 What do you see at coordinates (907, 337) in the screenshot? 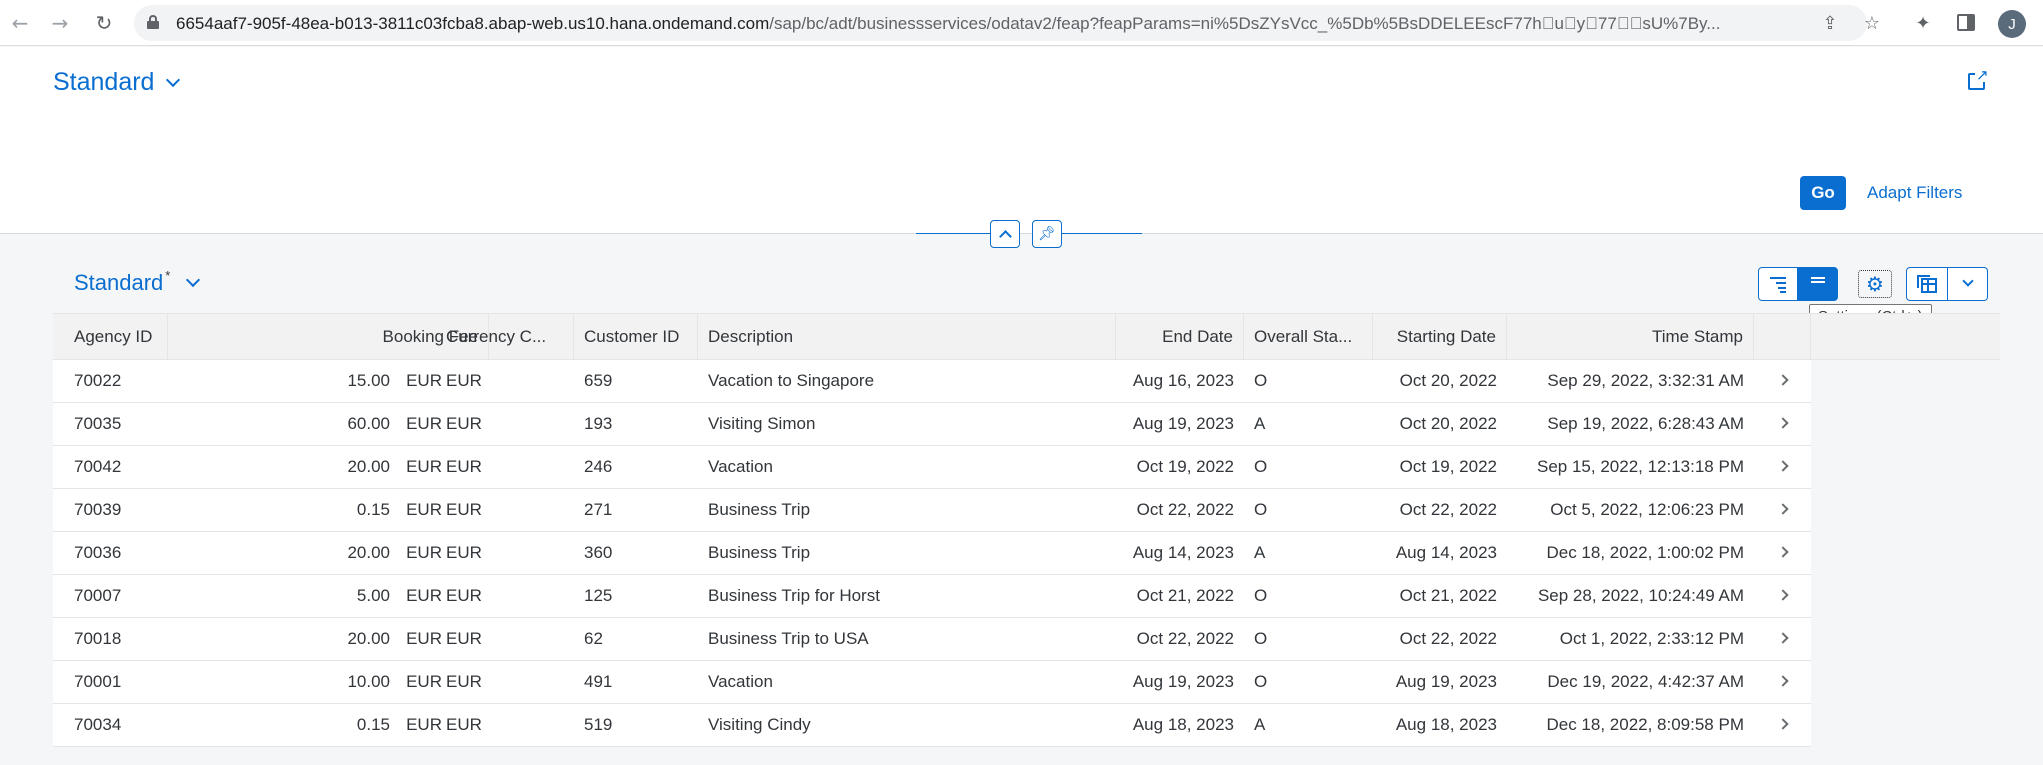
I see `column-header-description: Description` at bounding box center [907, 337].